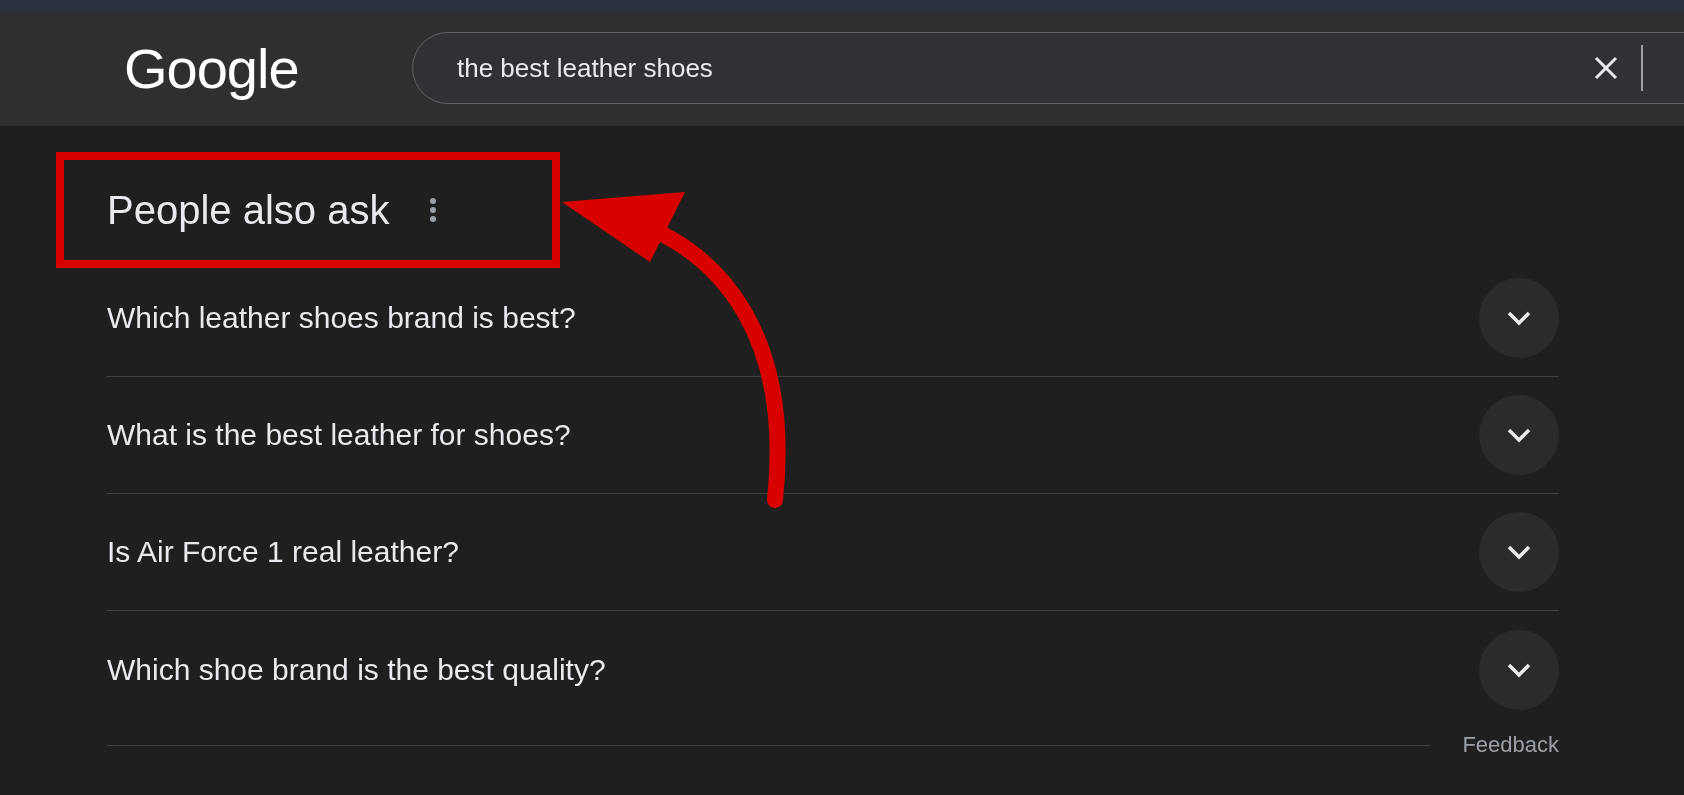 This screenshot has height=795, width=1684. What do you see at coordinates (248, 210) in the screenshot?
I see `section-title: People also ask` at bounding box center [248, 210].